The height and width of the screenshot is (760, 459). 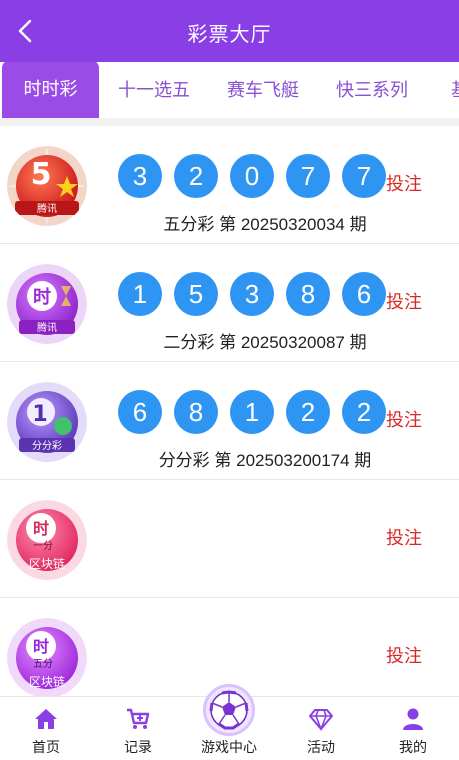 I want to click on tab-records: 记录, so click(x=138, y=728).